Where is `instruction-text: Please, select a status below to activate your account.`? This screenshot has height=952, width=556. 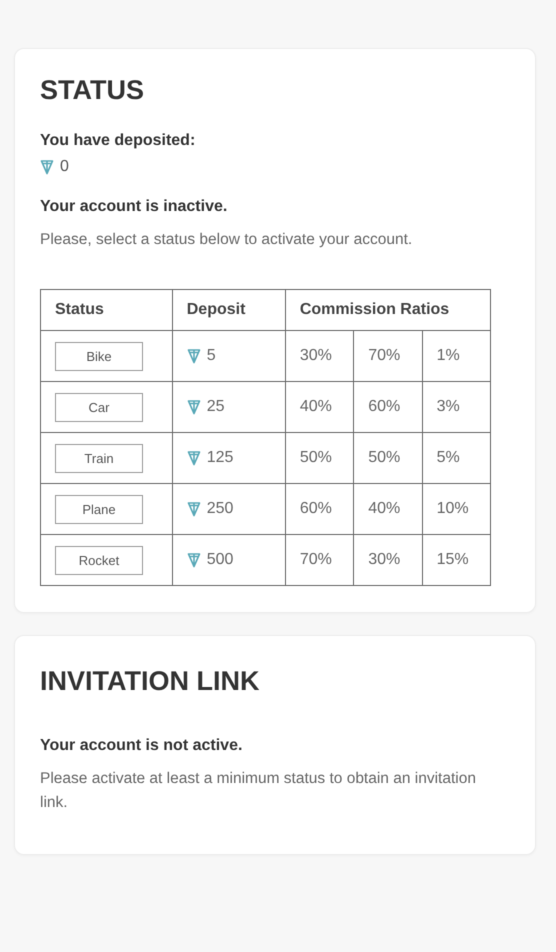 instruction-text: Please, select a status below to activate your account. is located at coordinates (227, 240).